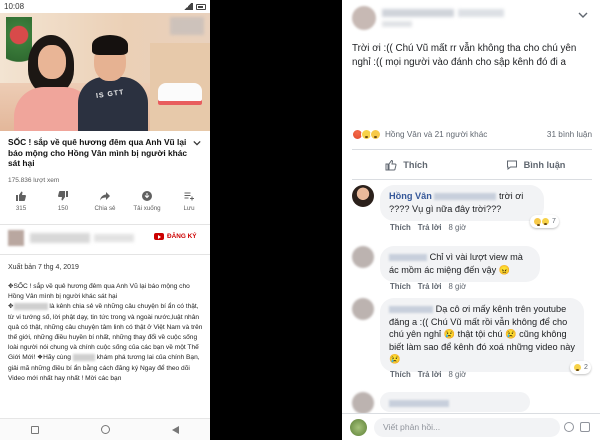 Image resolution: width=600 pixels, height=440 pixels. I want to click on dislike-button: 150, so click(63, 205).